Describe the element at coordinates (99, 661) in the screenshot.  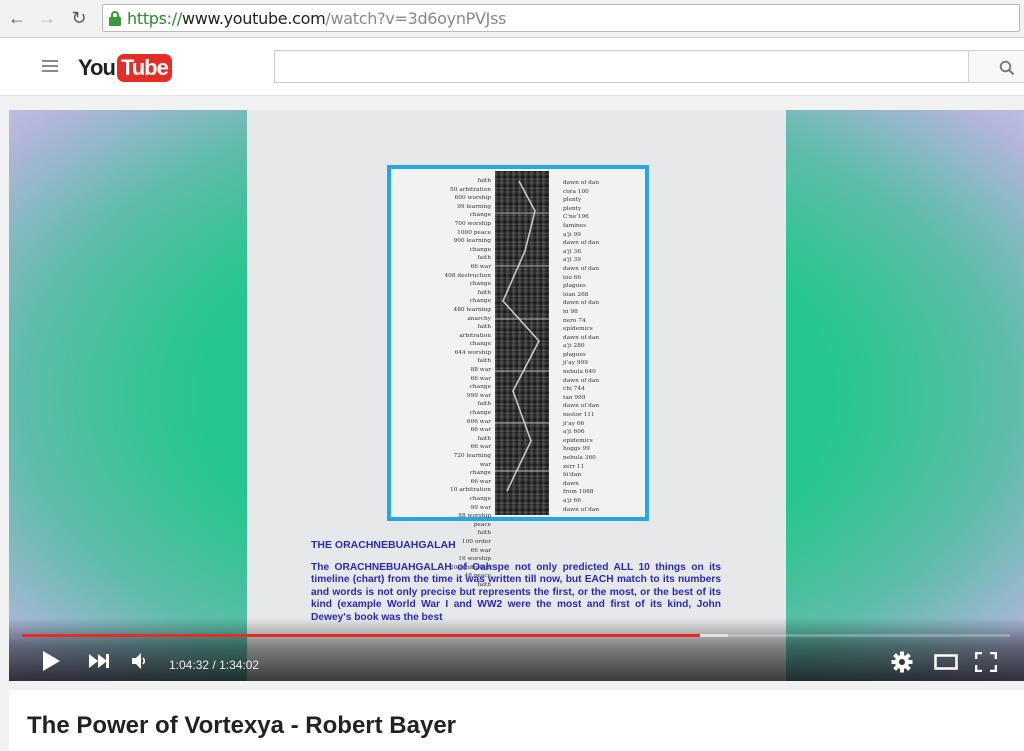
I see `skip-next-icon` at that location.